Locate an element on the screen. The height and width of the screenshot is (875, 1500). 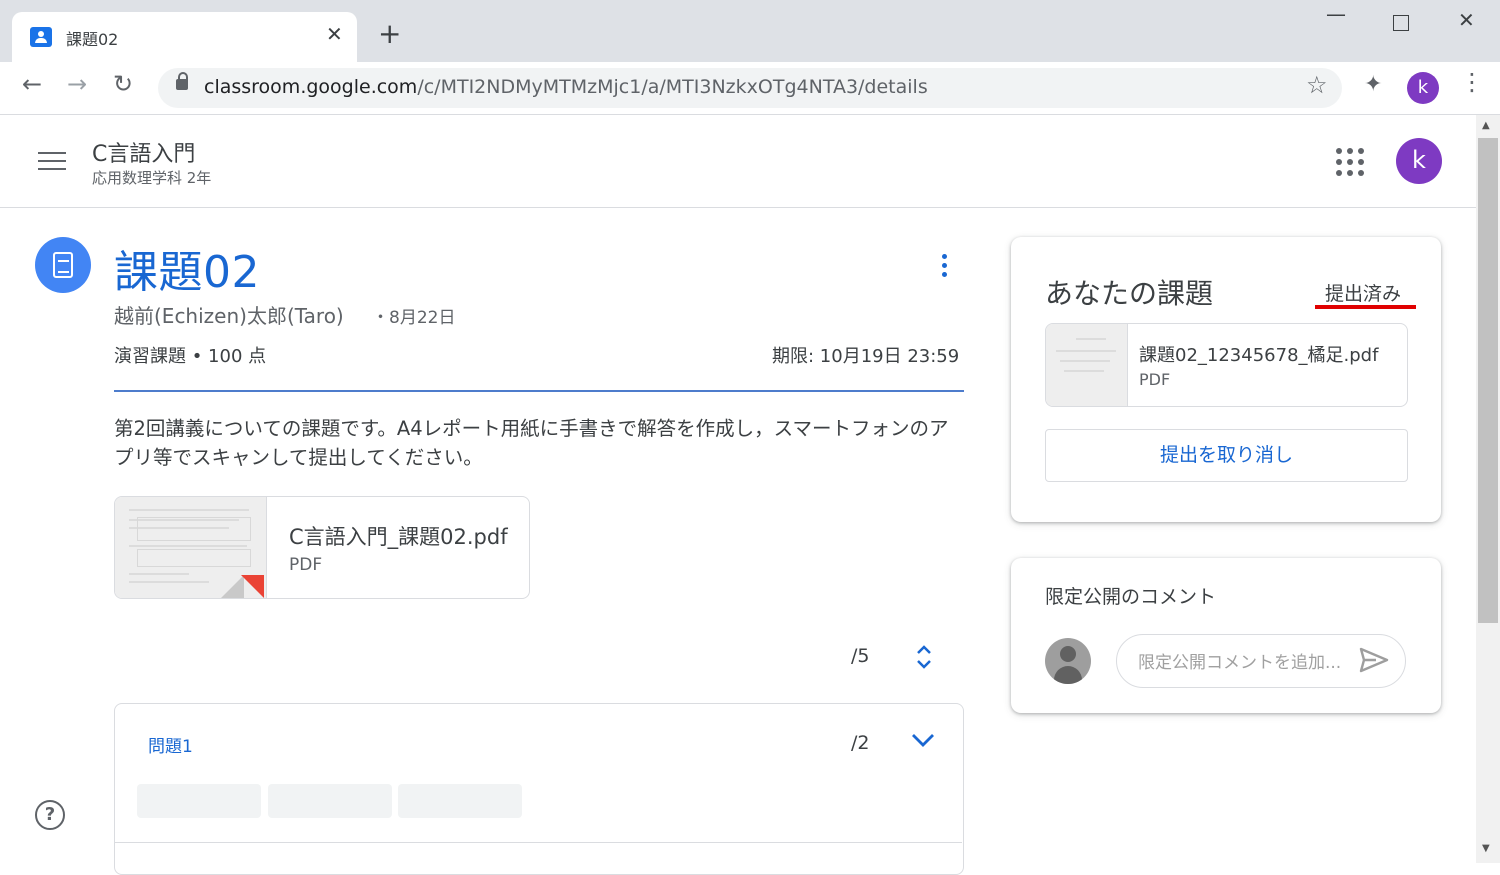
send-icon is located at coordinates (1374, 660).